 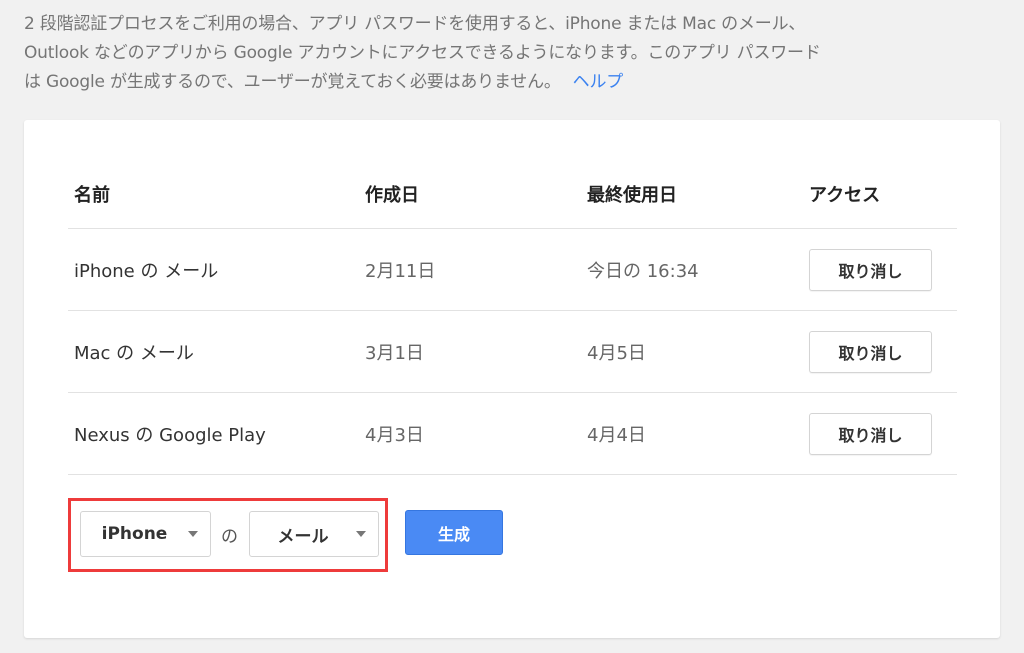 I want to click on help-link: ヘルプ, so click(x=598, y=82).